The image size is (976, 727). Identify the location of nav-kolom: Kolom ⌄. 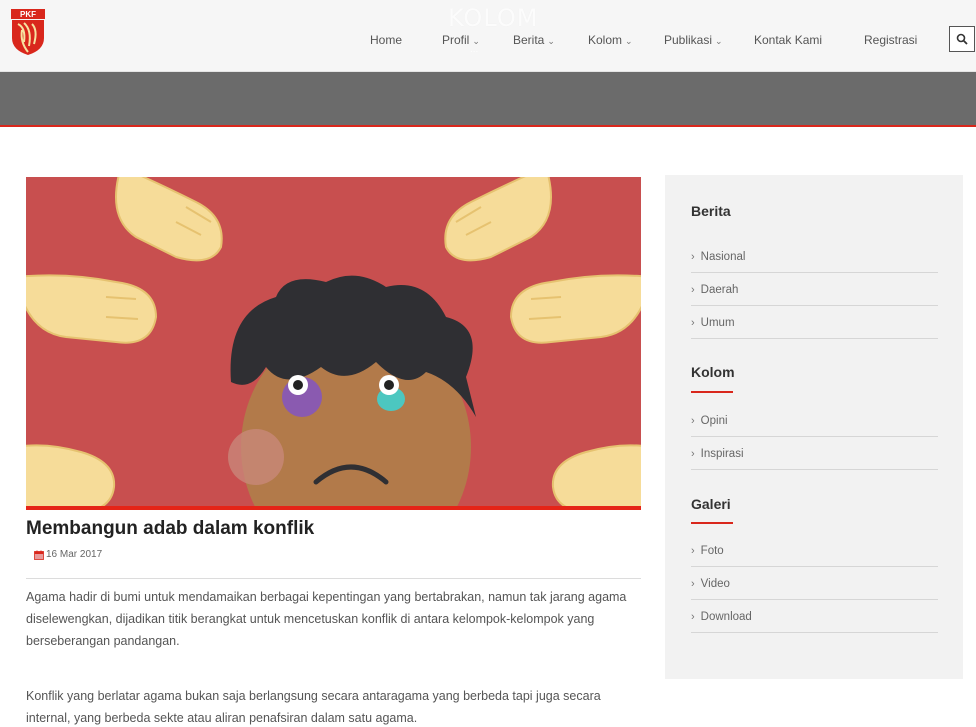
(610, 40).